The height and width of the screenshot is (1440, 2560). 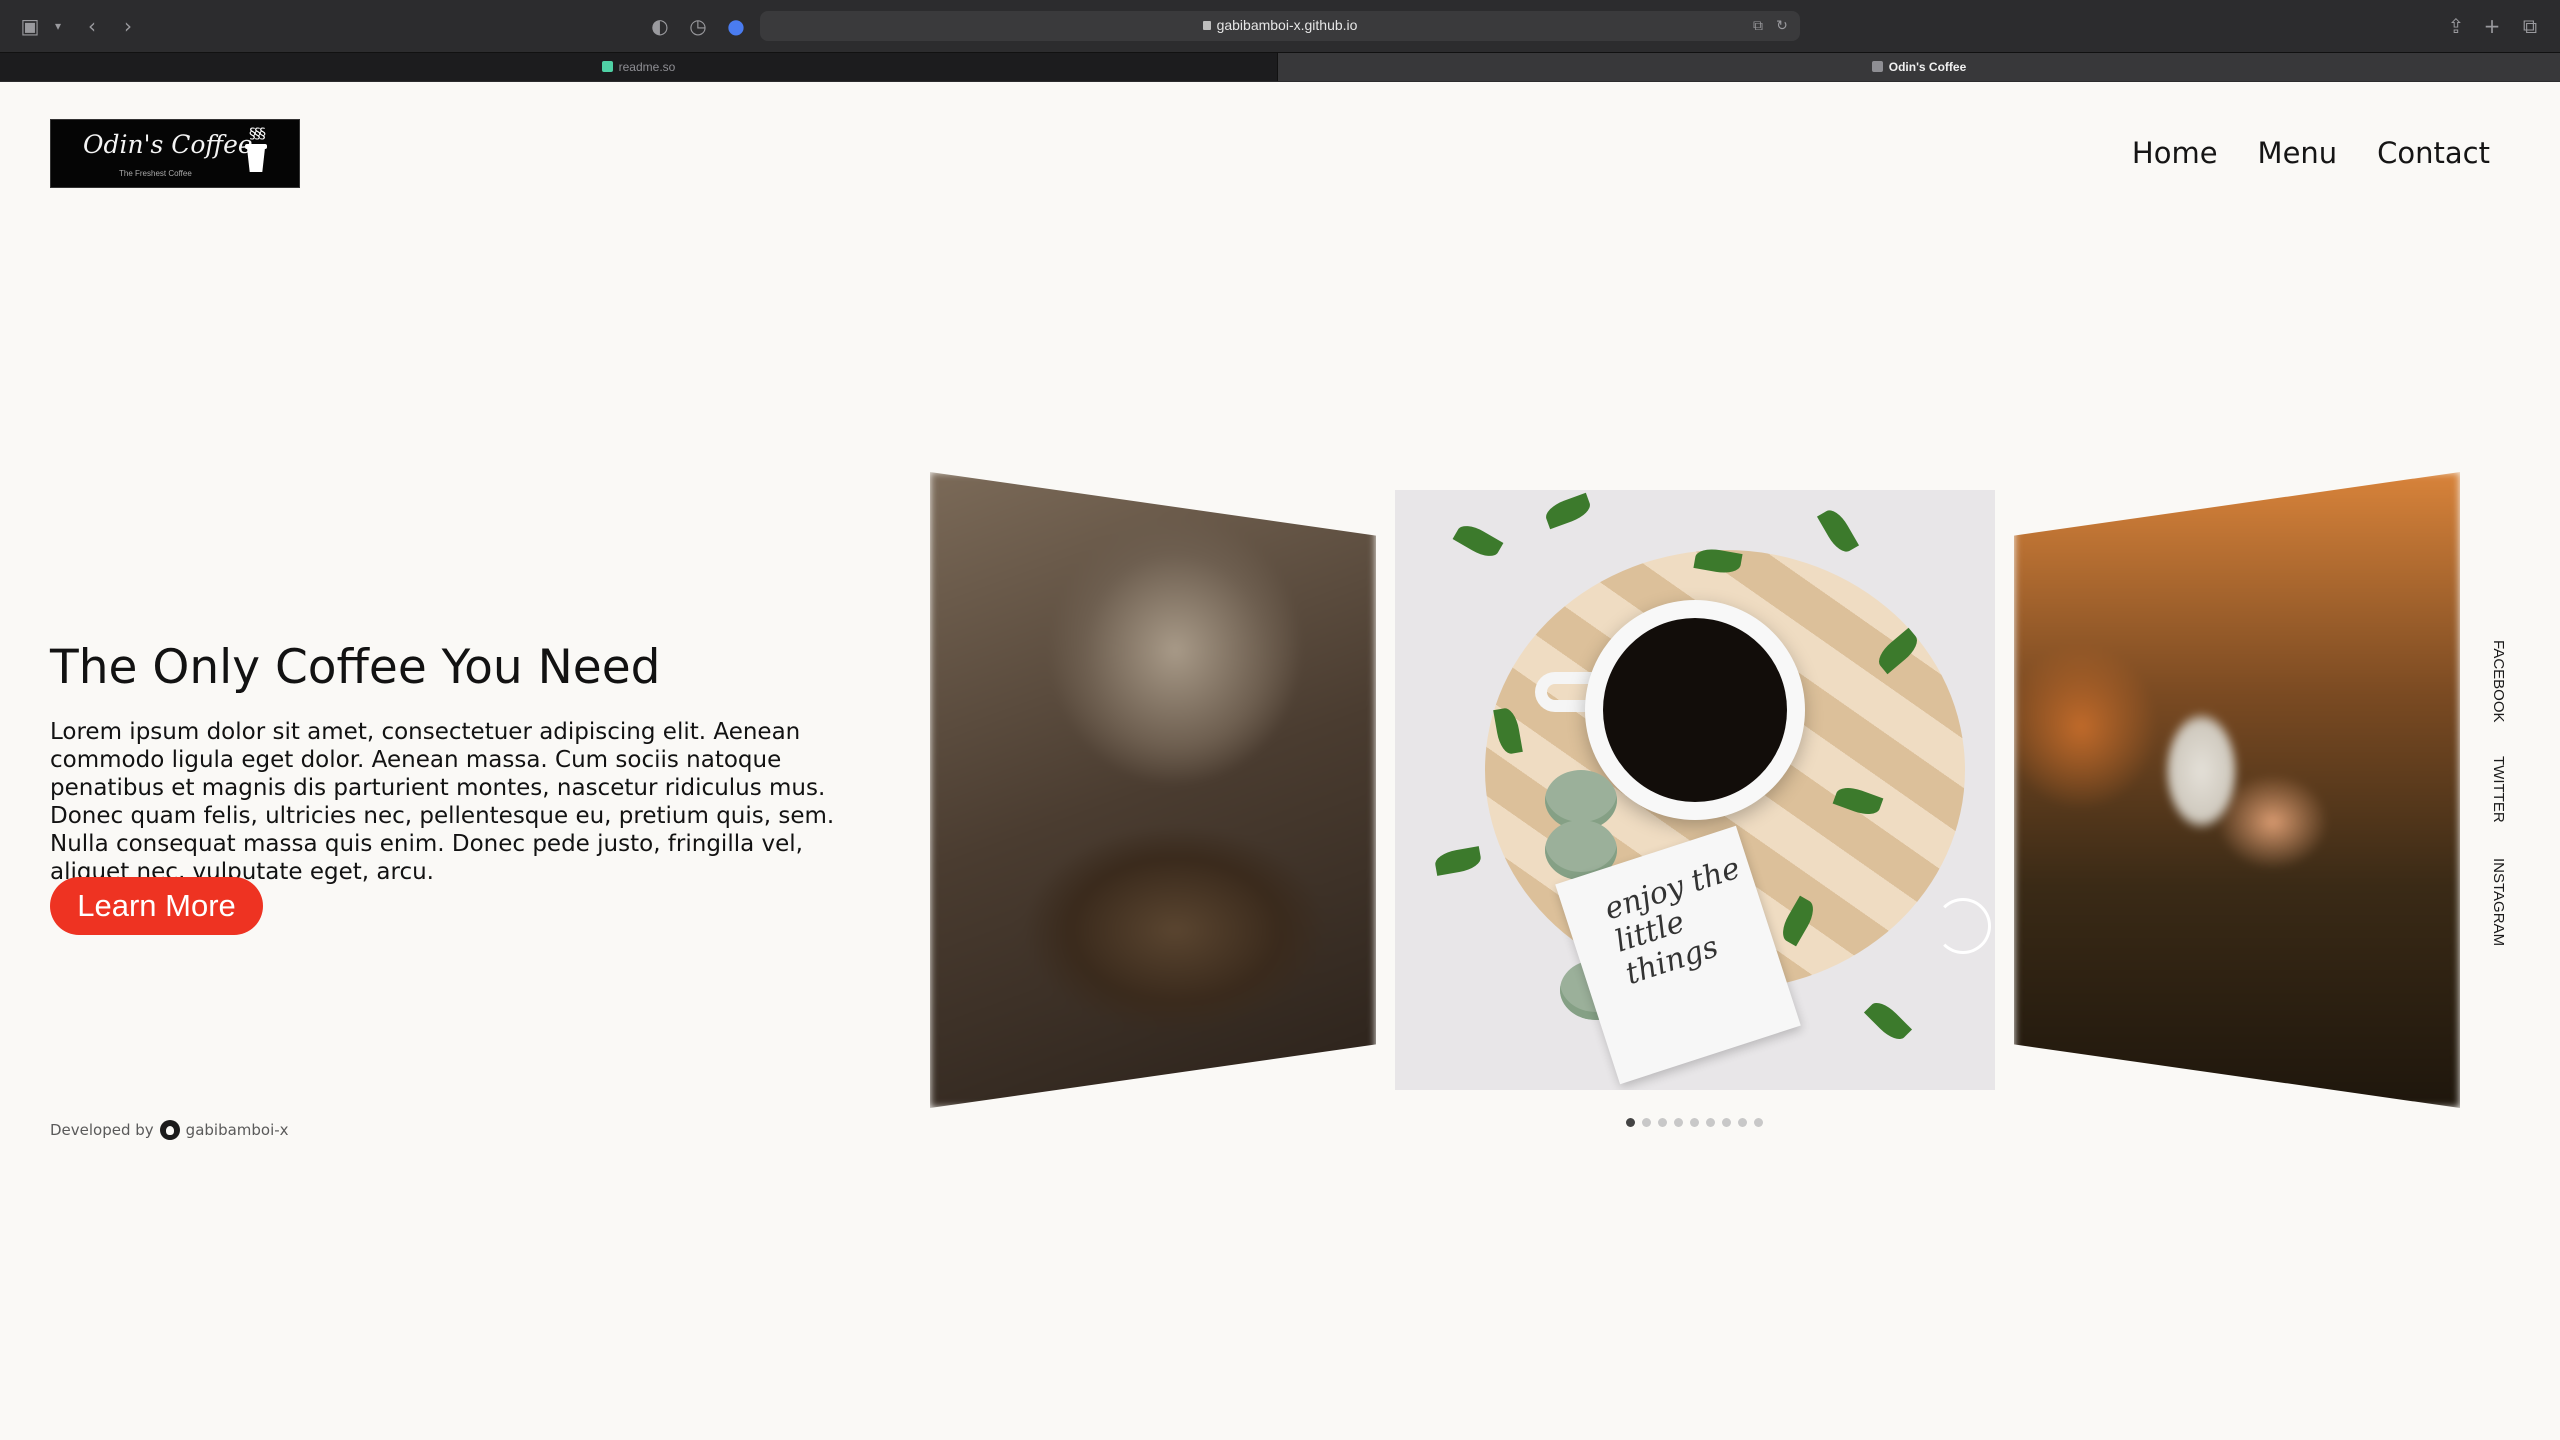 I want to click on logo-subtitle: The Freshest Coffee, so click(x=155, y=173).